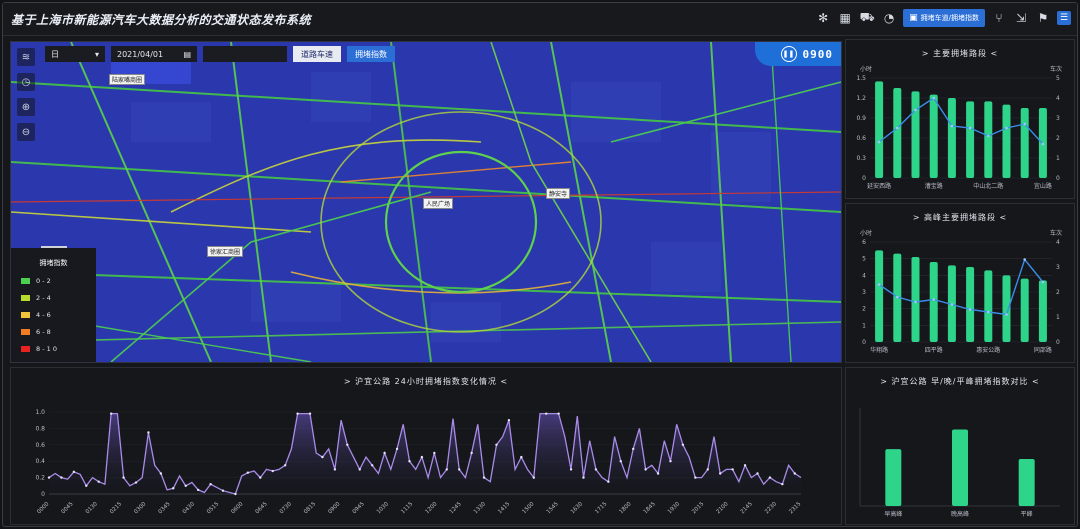 The width and height of the screenshot is (1080, 529). Describe the element at coordinates (26, 132) in the screenshot. I see `zoom-out-icon: ⊖` at that location.